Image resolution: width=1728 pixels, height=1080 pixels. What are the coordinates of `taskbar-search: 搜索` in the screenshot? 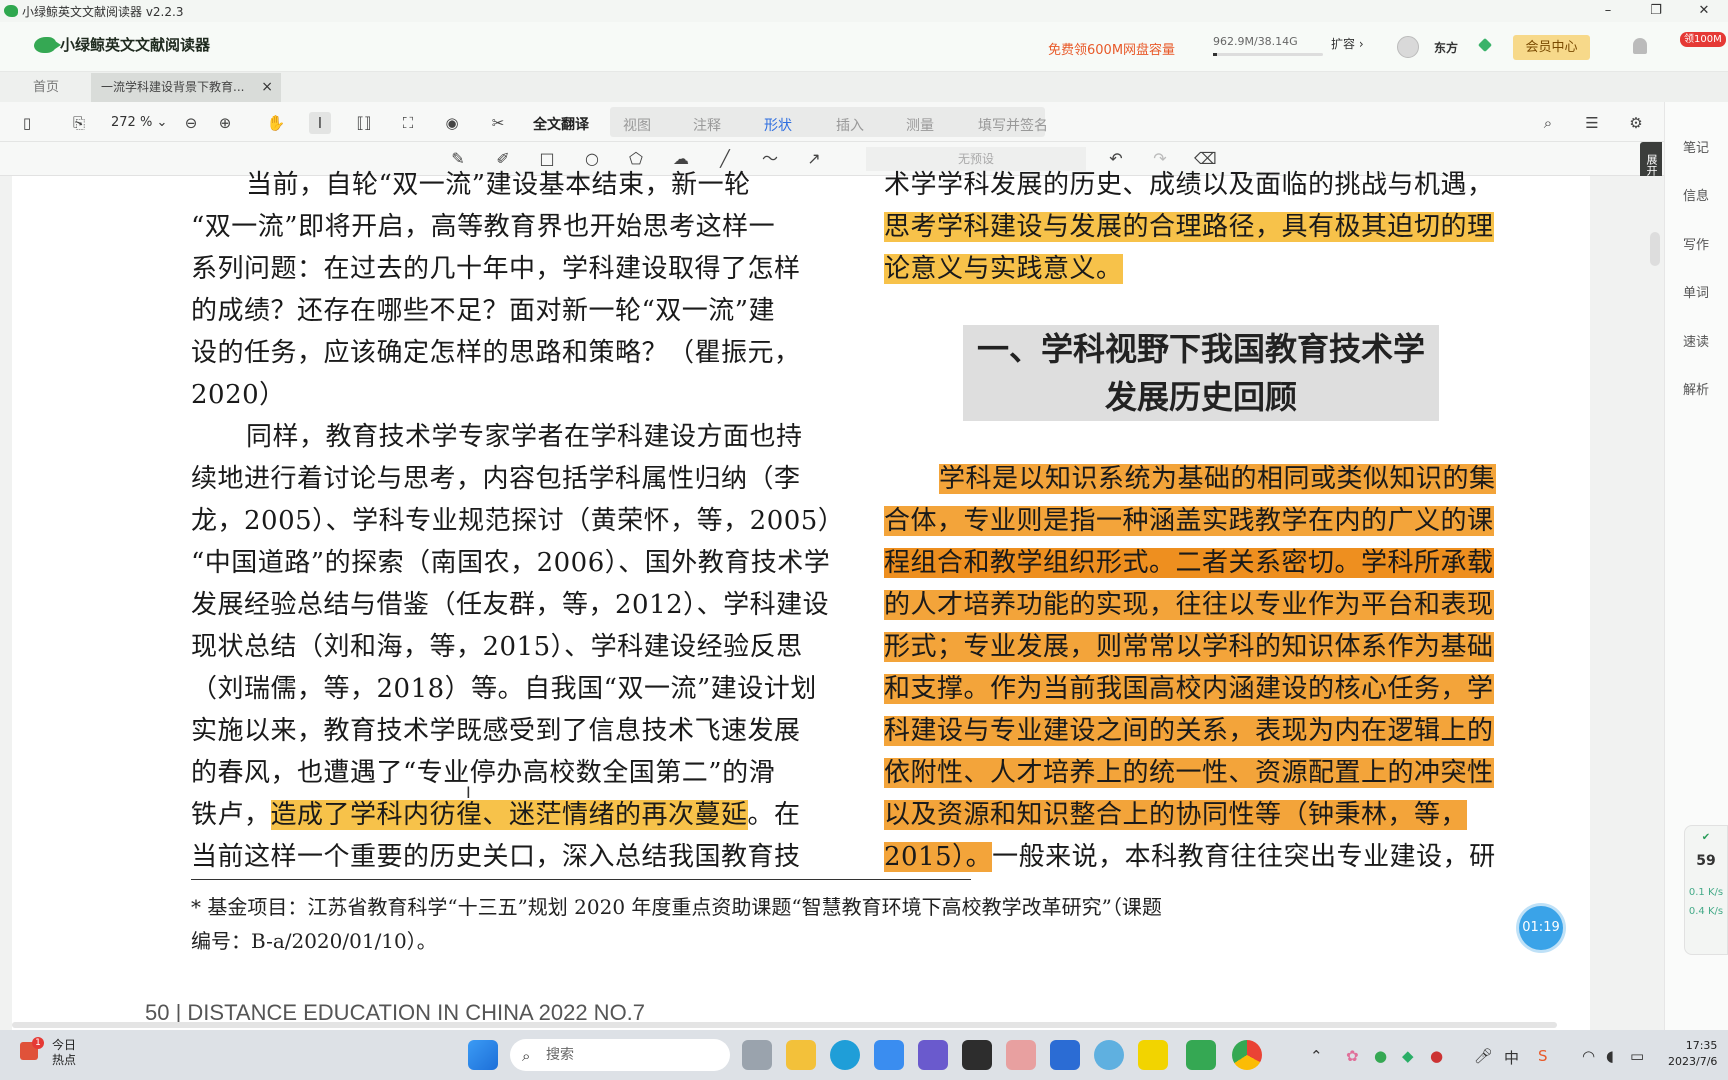 It's located at (620, 1055).